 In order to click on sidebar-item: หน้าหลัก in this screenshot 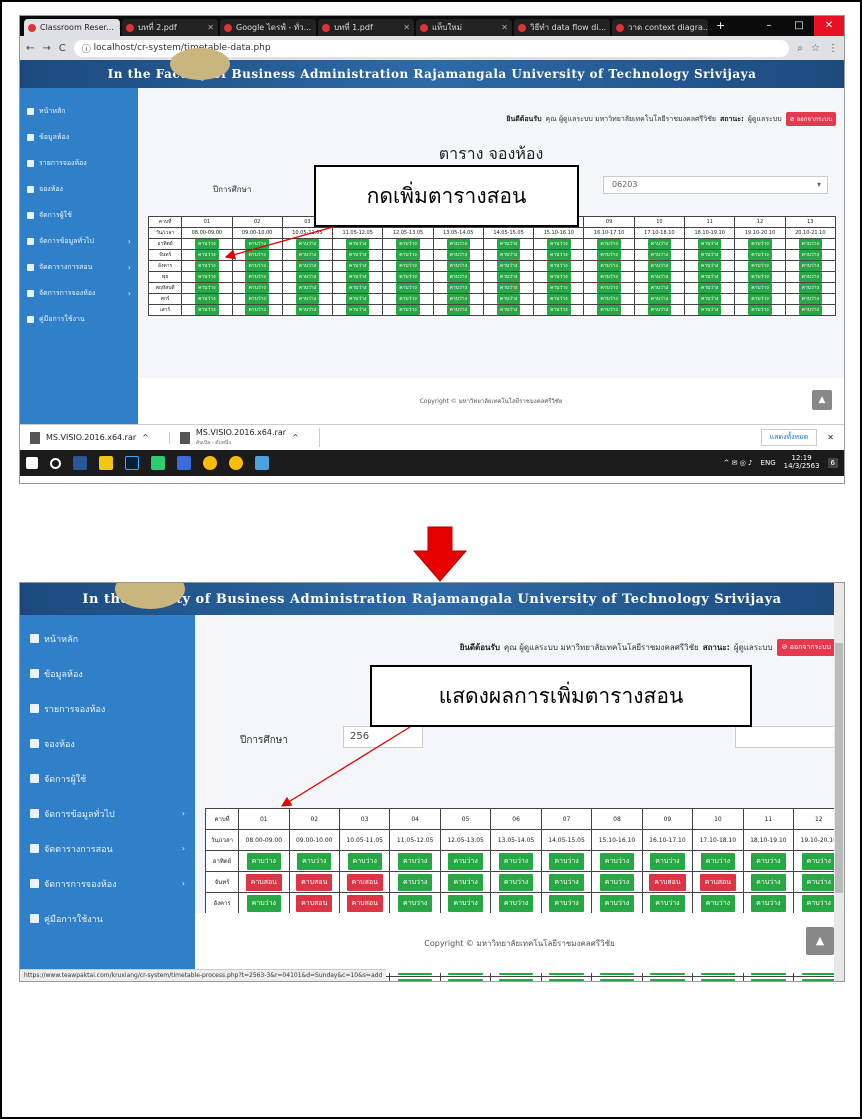, I will do `click(107, 638)`.